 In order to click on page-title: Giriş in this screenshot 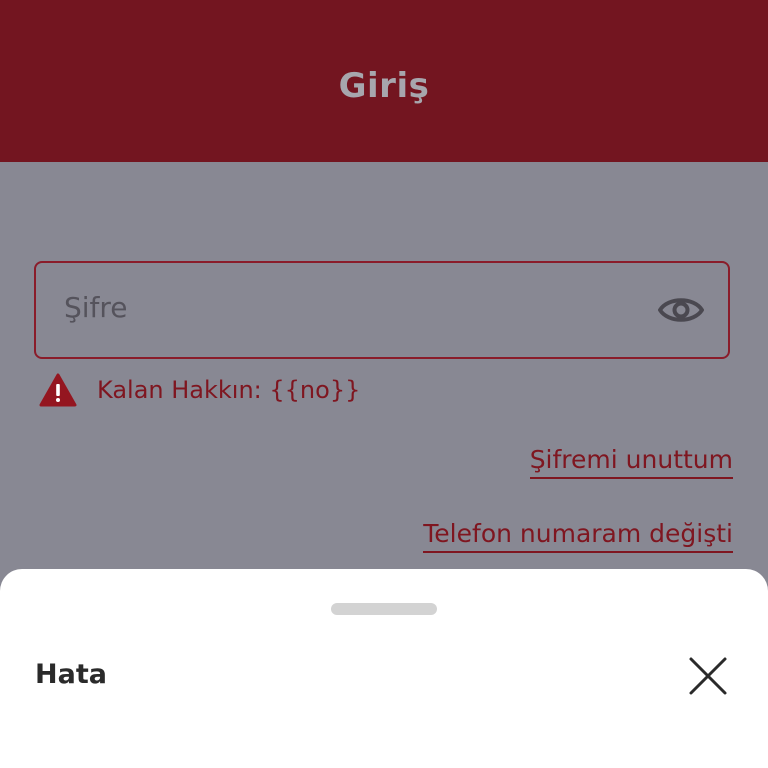, I will do `click(384, 86)`.